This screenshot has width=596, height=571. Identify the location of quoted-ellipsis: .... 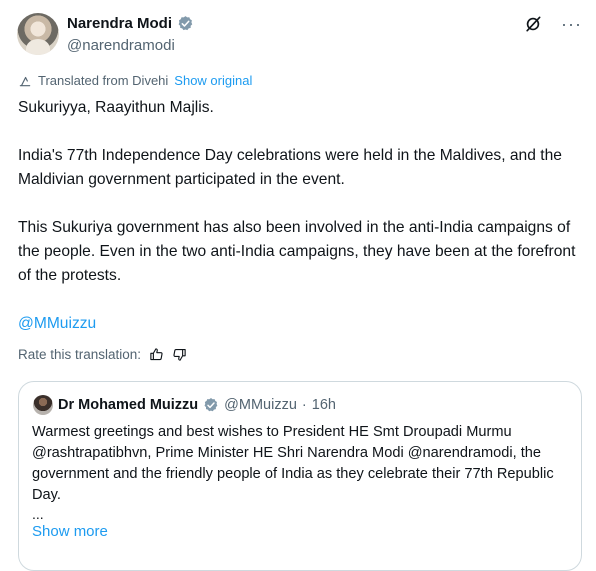
(38, 514).